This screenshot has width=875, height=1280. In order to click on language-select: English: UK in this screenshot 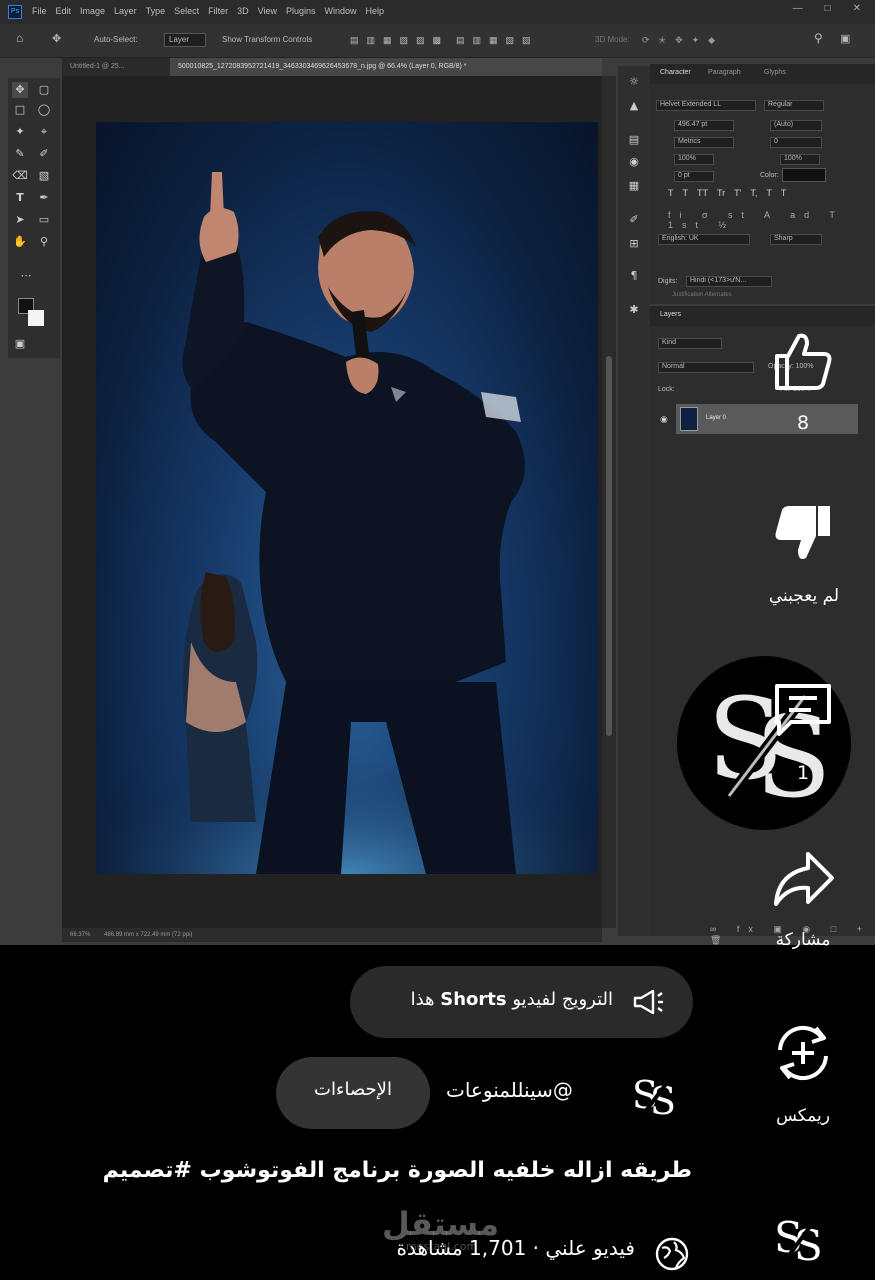, I will do `click(704, 239)`.